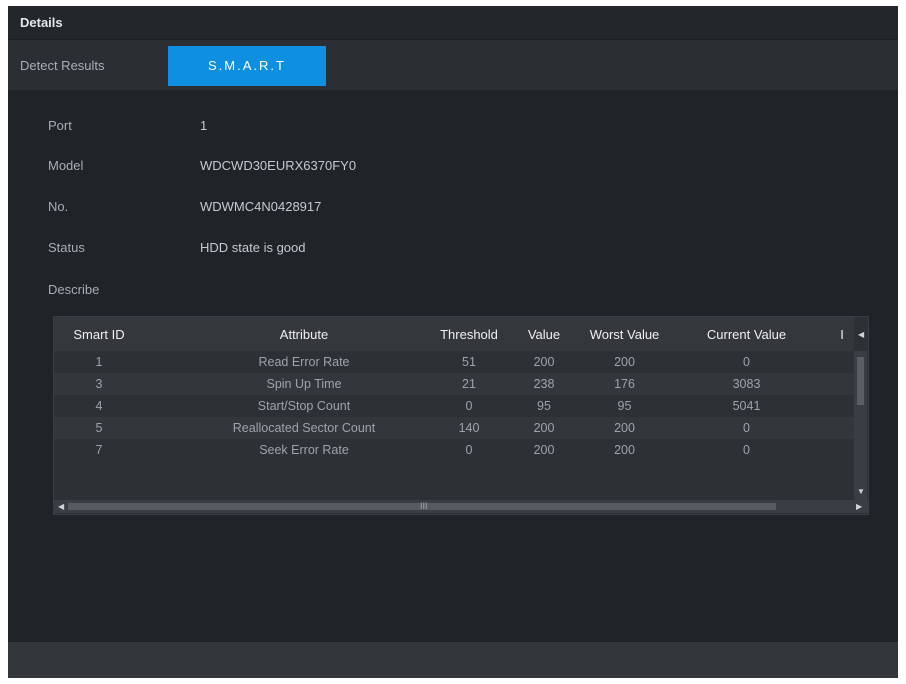 The height and width of the screenshot is (684, 906). I want to click on column-header-current-value: Current Value, so click(746, 334).